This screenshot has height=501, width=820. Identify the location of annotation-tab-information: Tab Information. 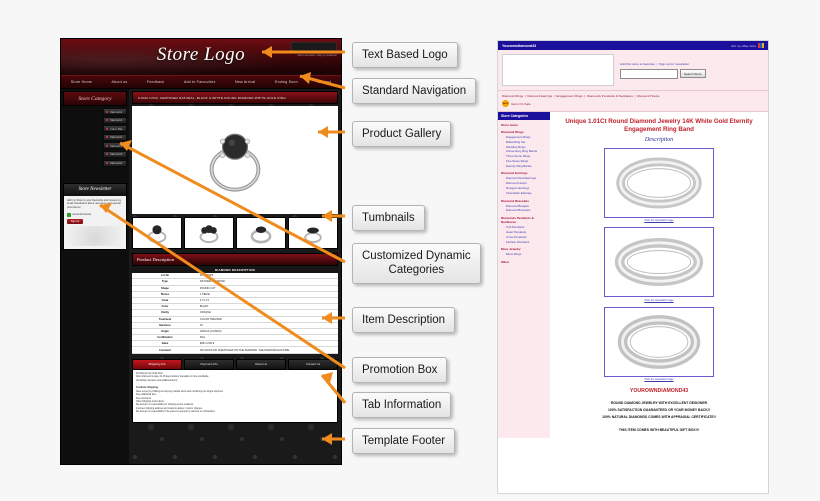
(402, 405).